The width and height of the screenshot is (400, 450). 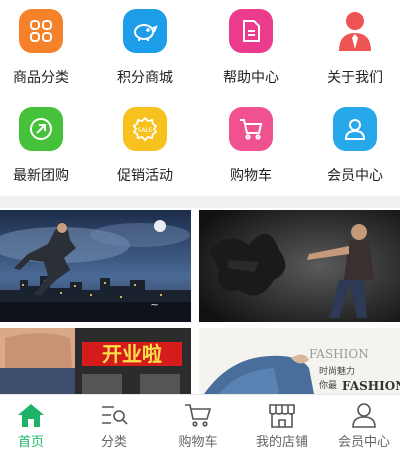 I want to click on tab-cart: 购物车, so click(x=198, y=422).